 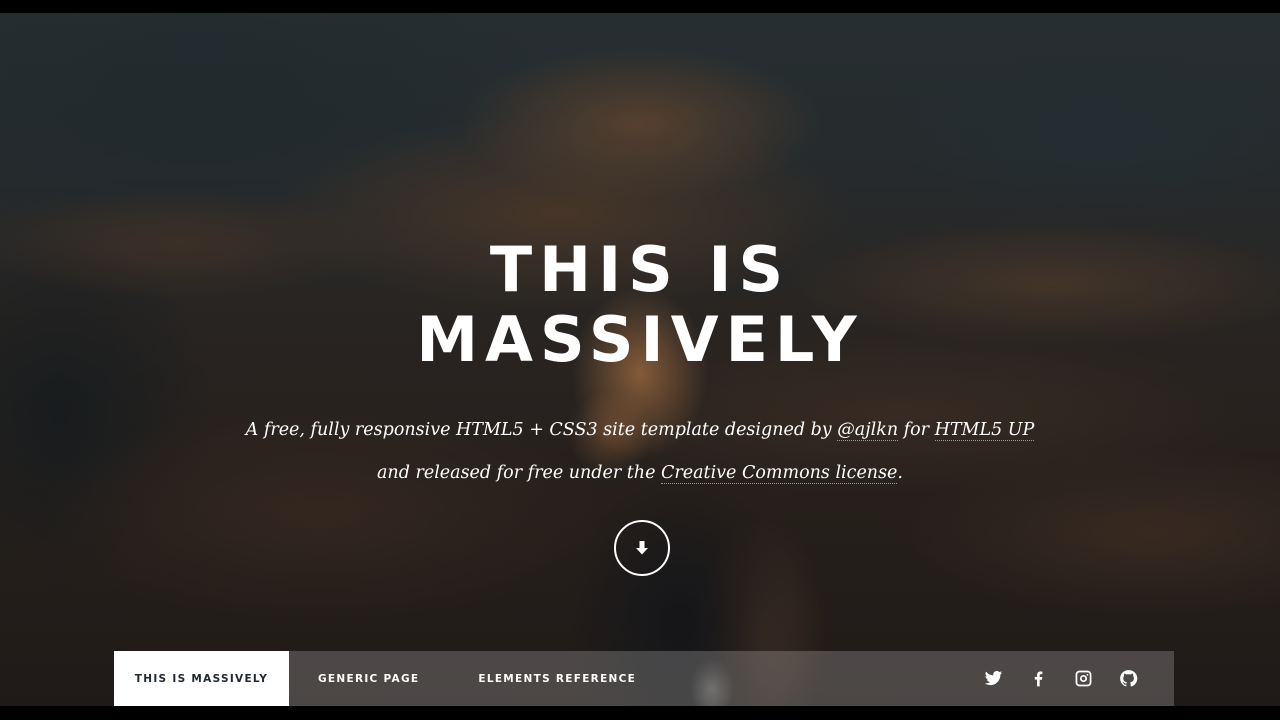 What do you see at coordinates (993, 679) in the screenshot?
I see `twitter-icon` at bounding box center [993, 679].